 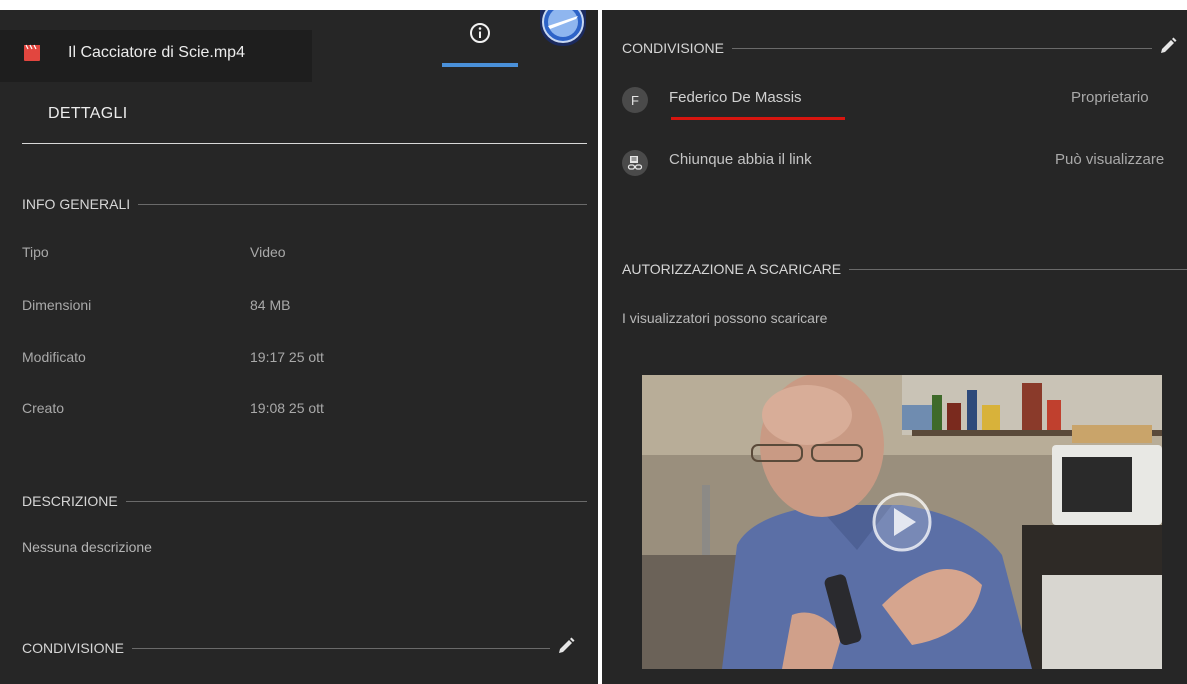 What do you see at coordinates (268, 252) in the screenshot?
I see `info-value: Video` at bounding box center [268, 252].